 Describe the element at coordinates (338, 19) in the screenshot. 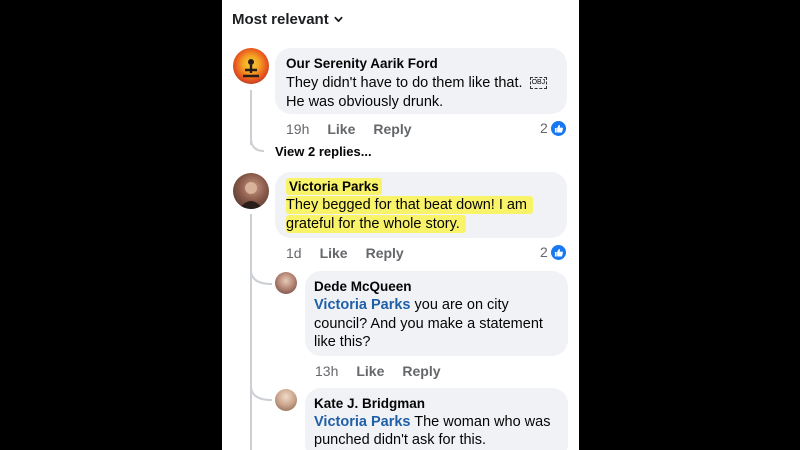

I see `chevron-down-icon` at that location.